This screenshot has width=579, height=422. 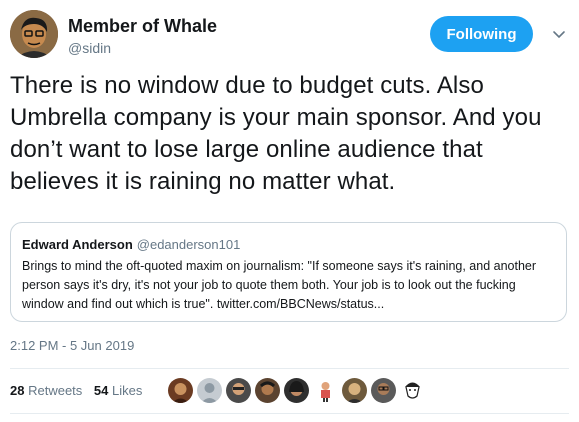 I want to click on author-avatar, so click(x=34, y=34).